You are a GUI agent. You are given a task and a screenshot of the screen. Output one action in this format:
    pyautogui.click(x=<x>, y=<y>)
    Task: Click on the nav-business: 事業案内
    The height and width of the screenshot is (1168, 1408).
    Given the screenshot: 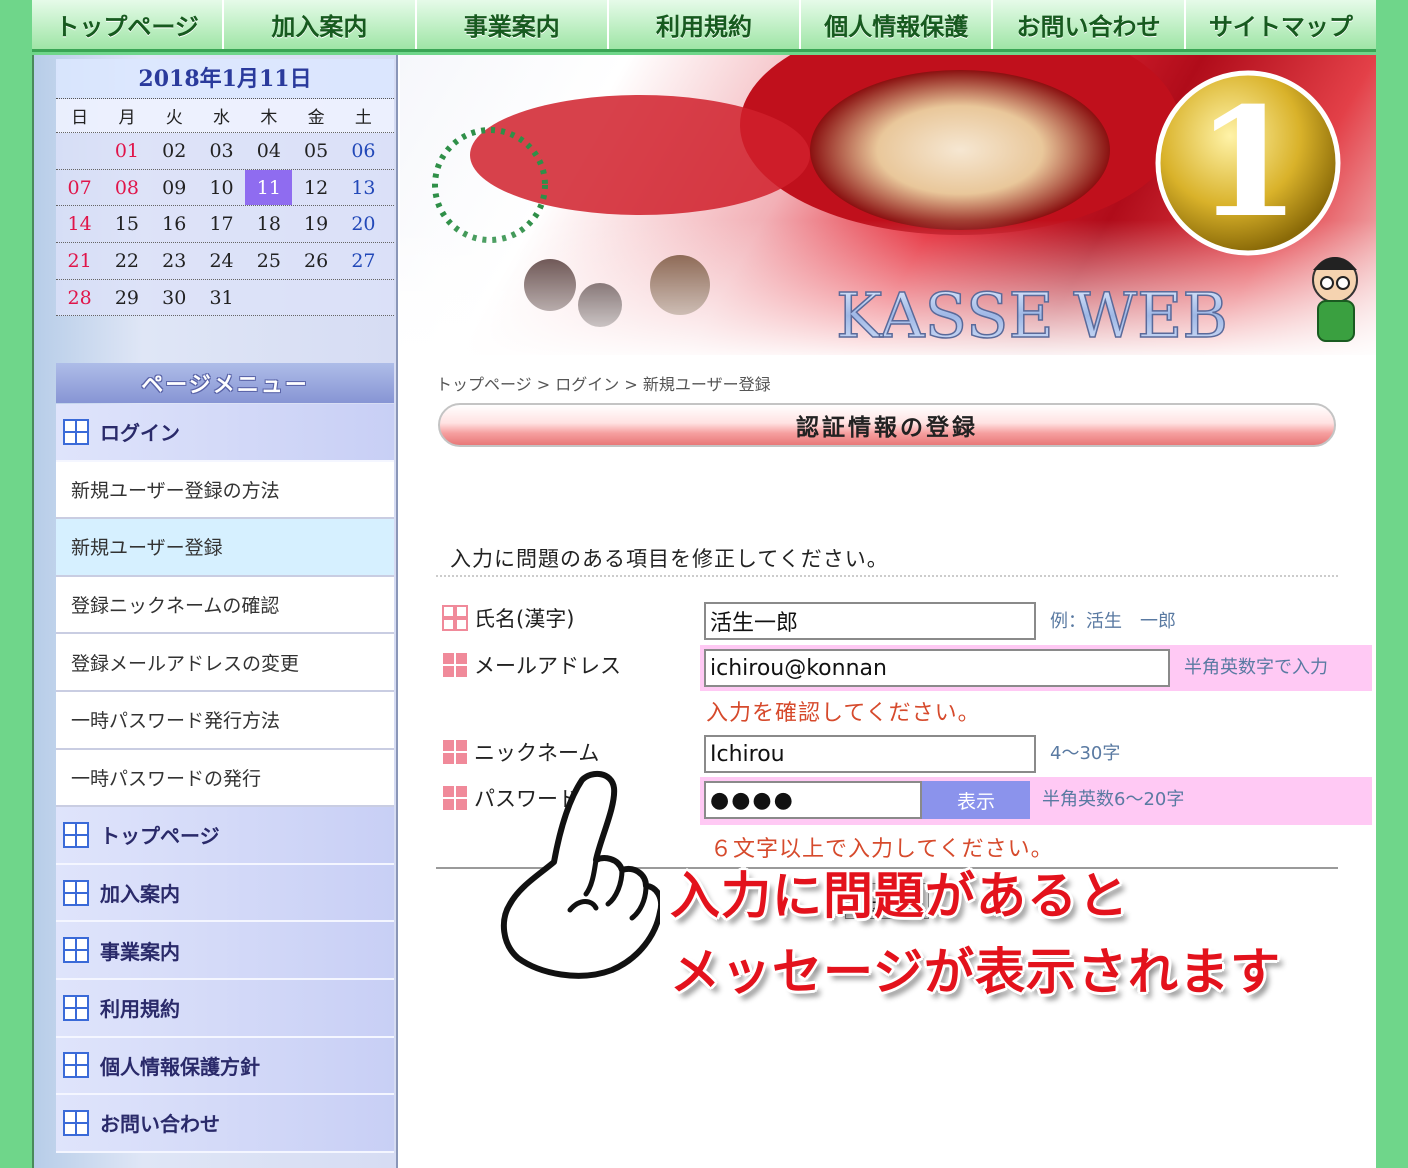 What is the action you would take?
    pyautogui.click(x=513, y=24)
    